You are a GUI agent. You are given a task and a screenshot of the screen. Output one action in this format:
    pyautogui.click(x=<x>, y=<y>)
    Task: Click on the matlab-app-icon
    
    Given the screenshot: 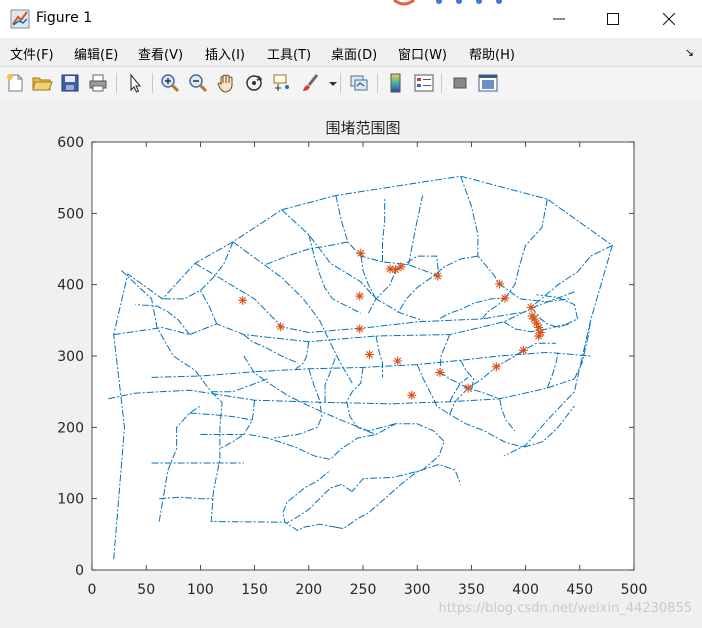 What is the action you would take?
    pyautogui.click(x=20, y=19)
    